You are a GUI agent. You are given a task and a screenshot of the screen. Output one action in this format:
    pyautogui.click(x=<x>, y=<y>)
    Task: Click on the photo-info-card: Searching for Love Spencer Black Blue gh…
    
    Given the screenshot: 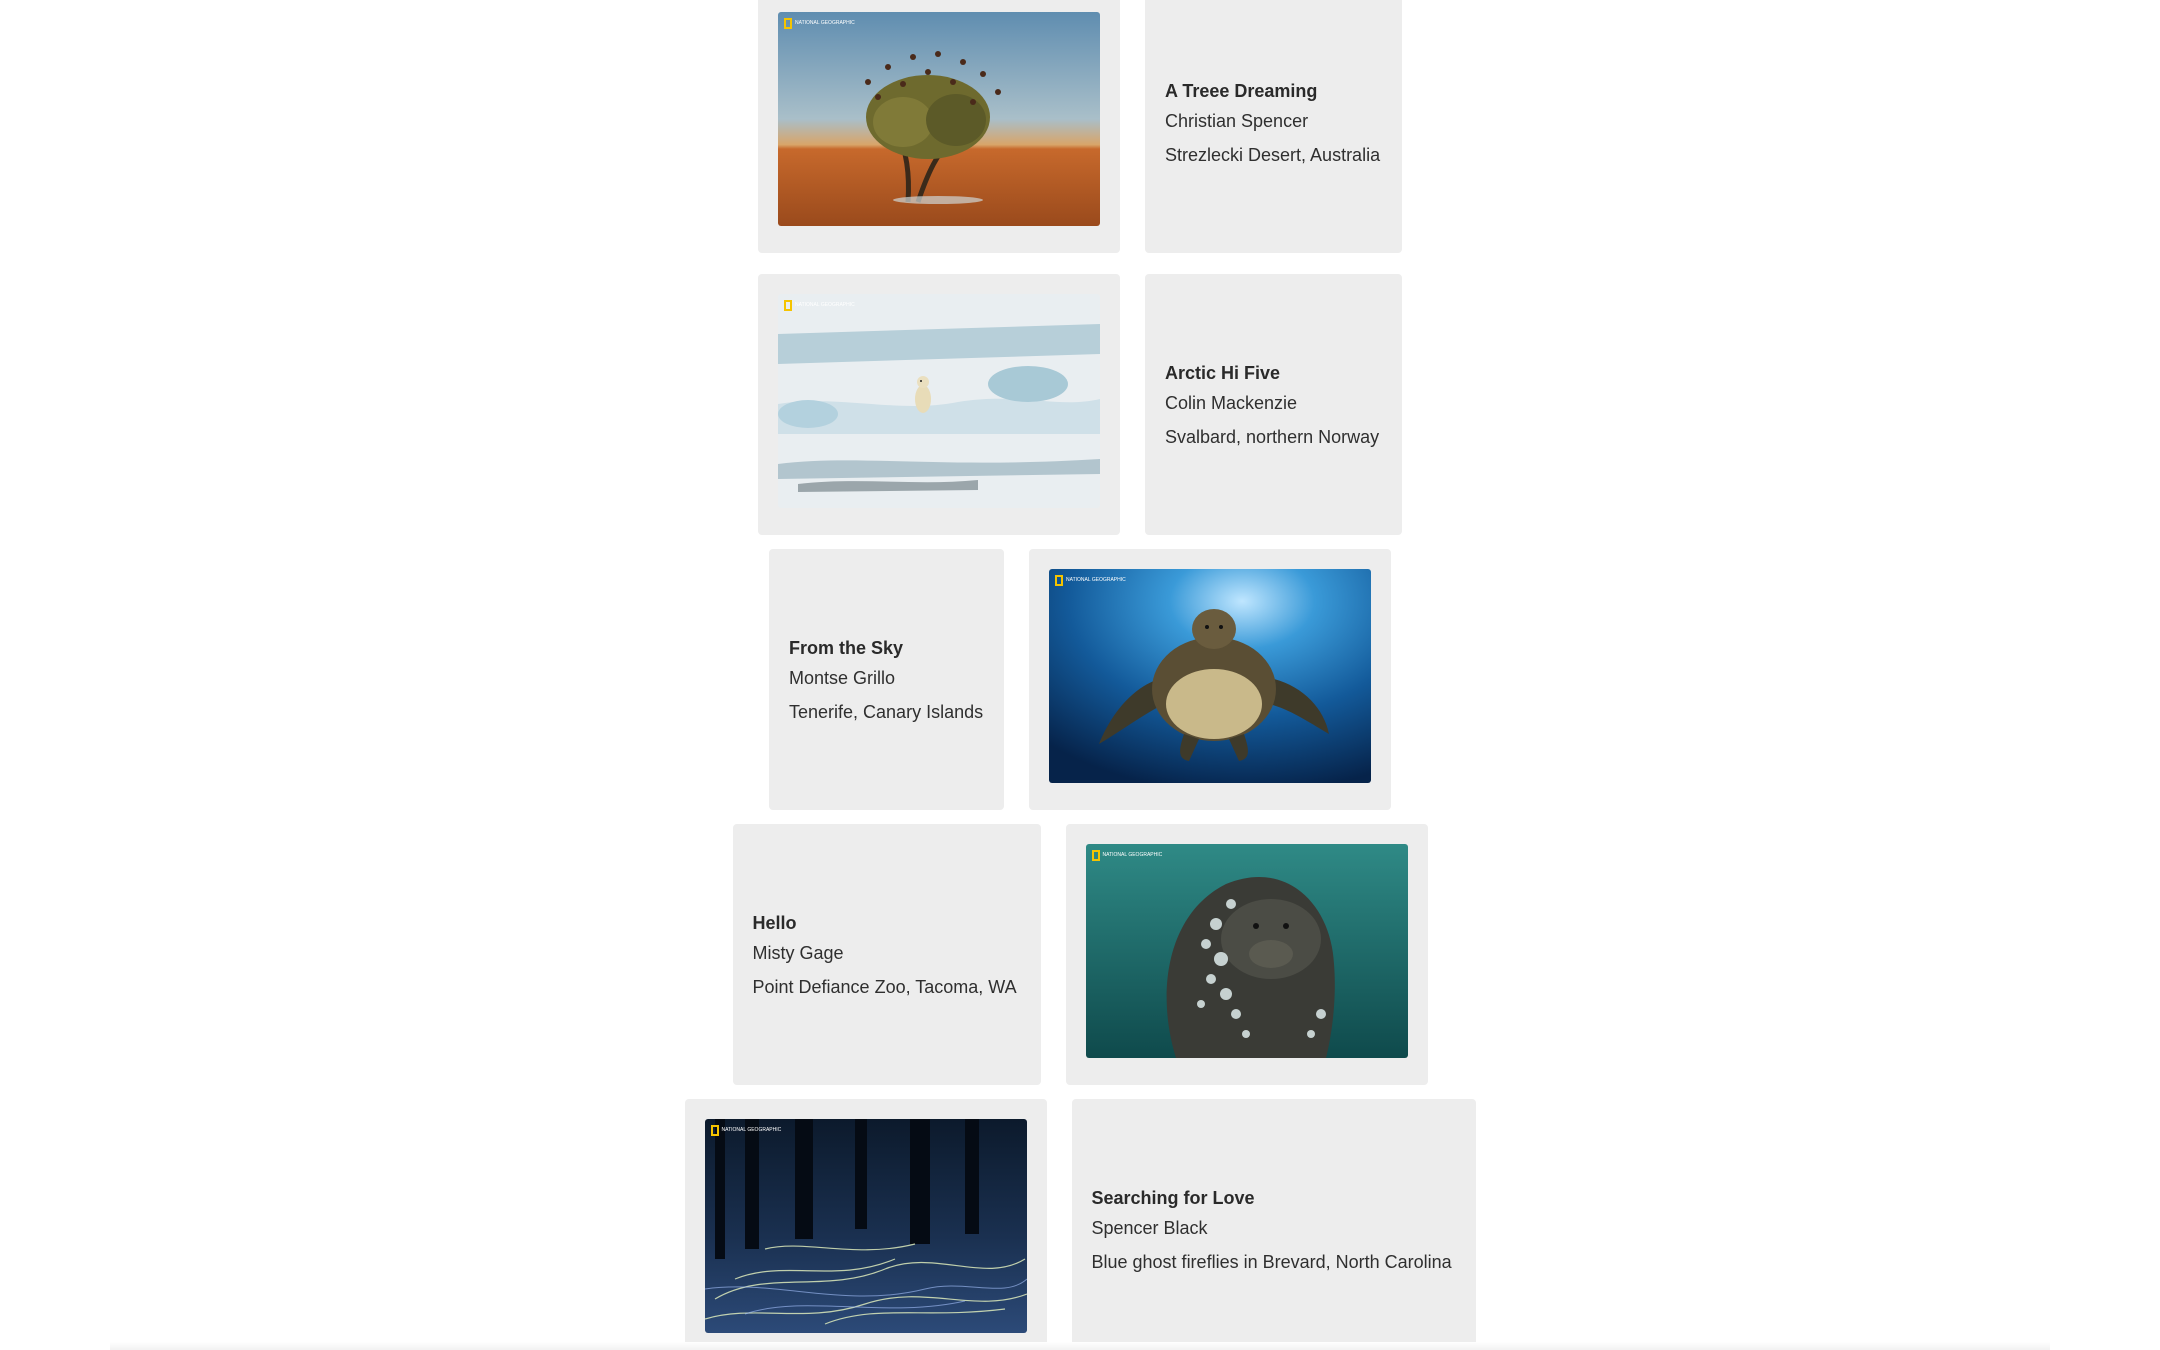 What is the action you would take?
    pyautogui.click(x=1273, y=1224)
    